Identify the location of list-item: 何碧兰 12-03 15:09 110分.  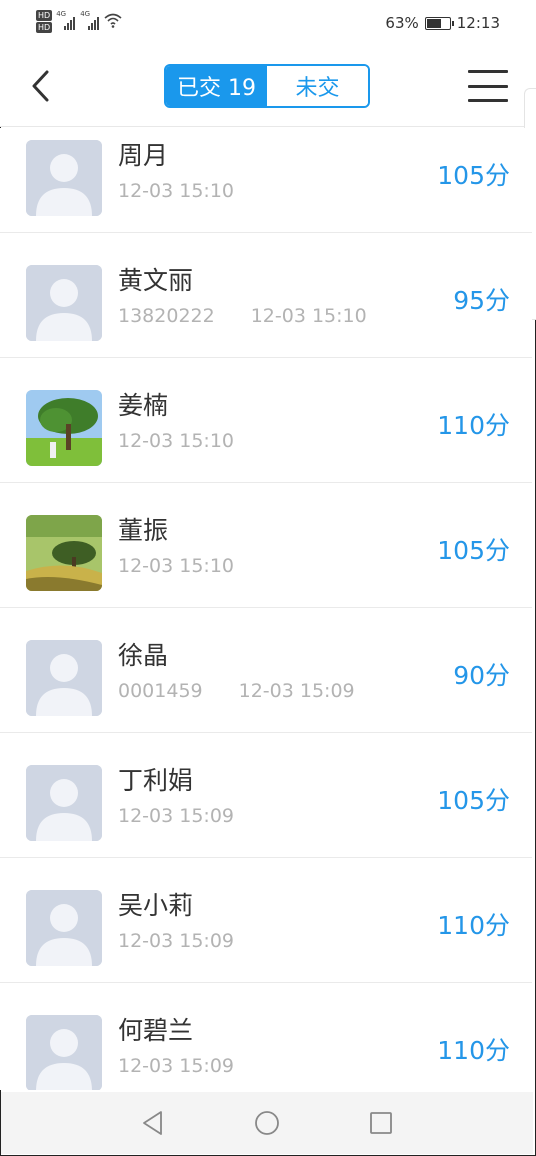
(266, 1036).